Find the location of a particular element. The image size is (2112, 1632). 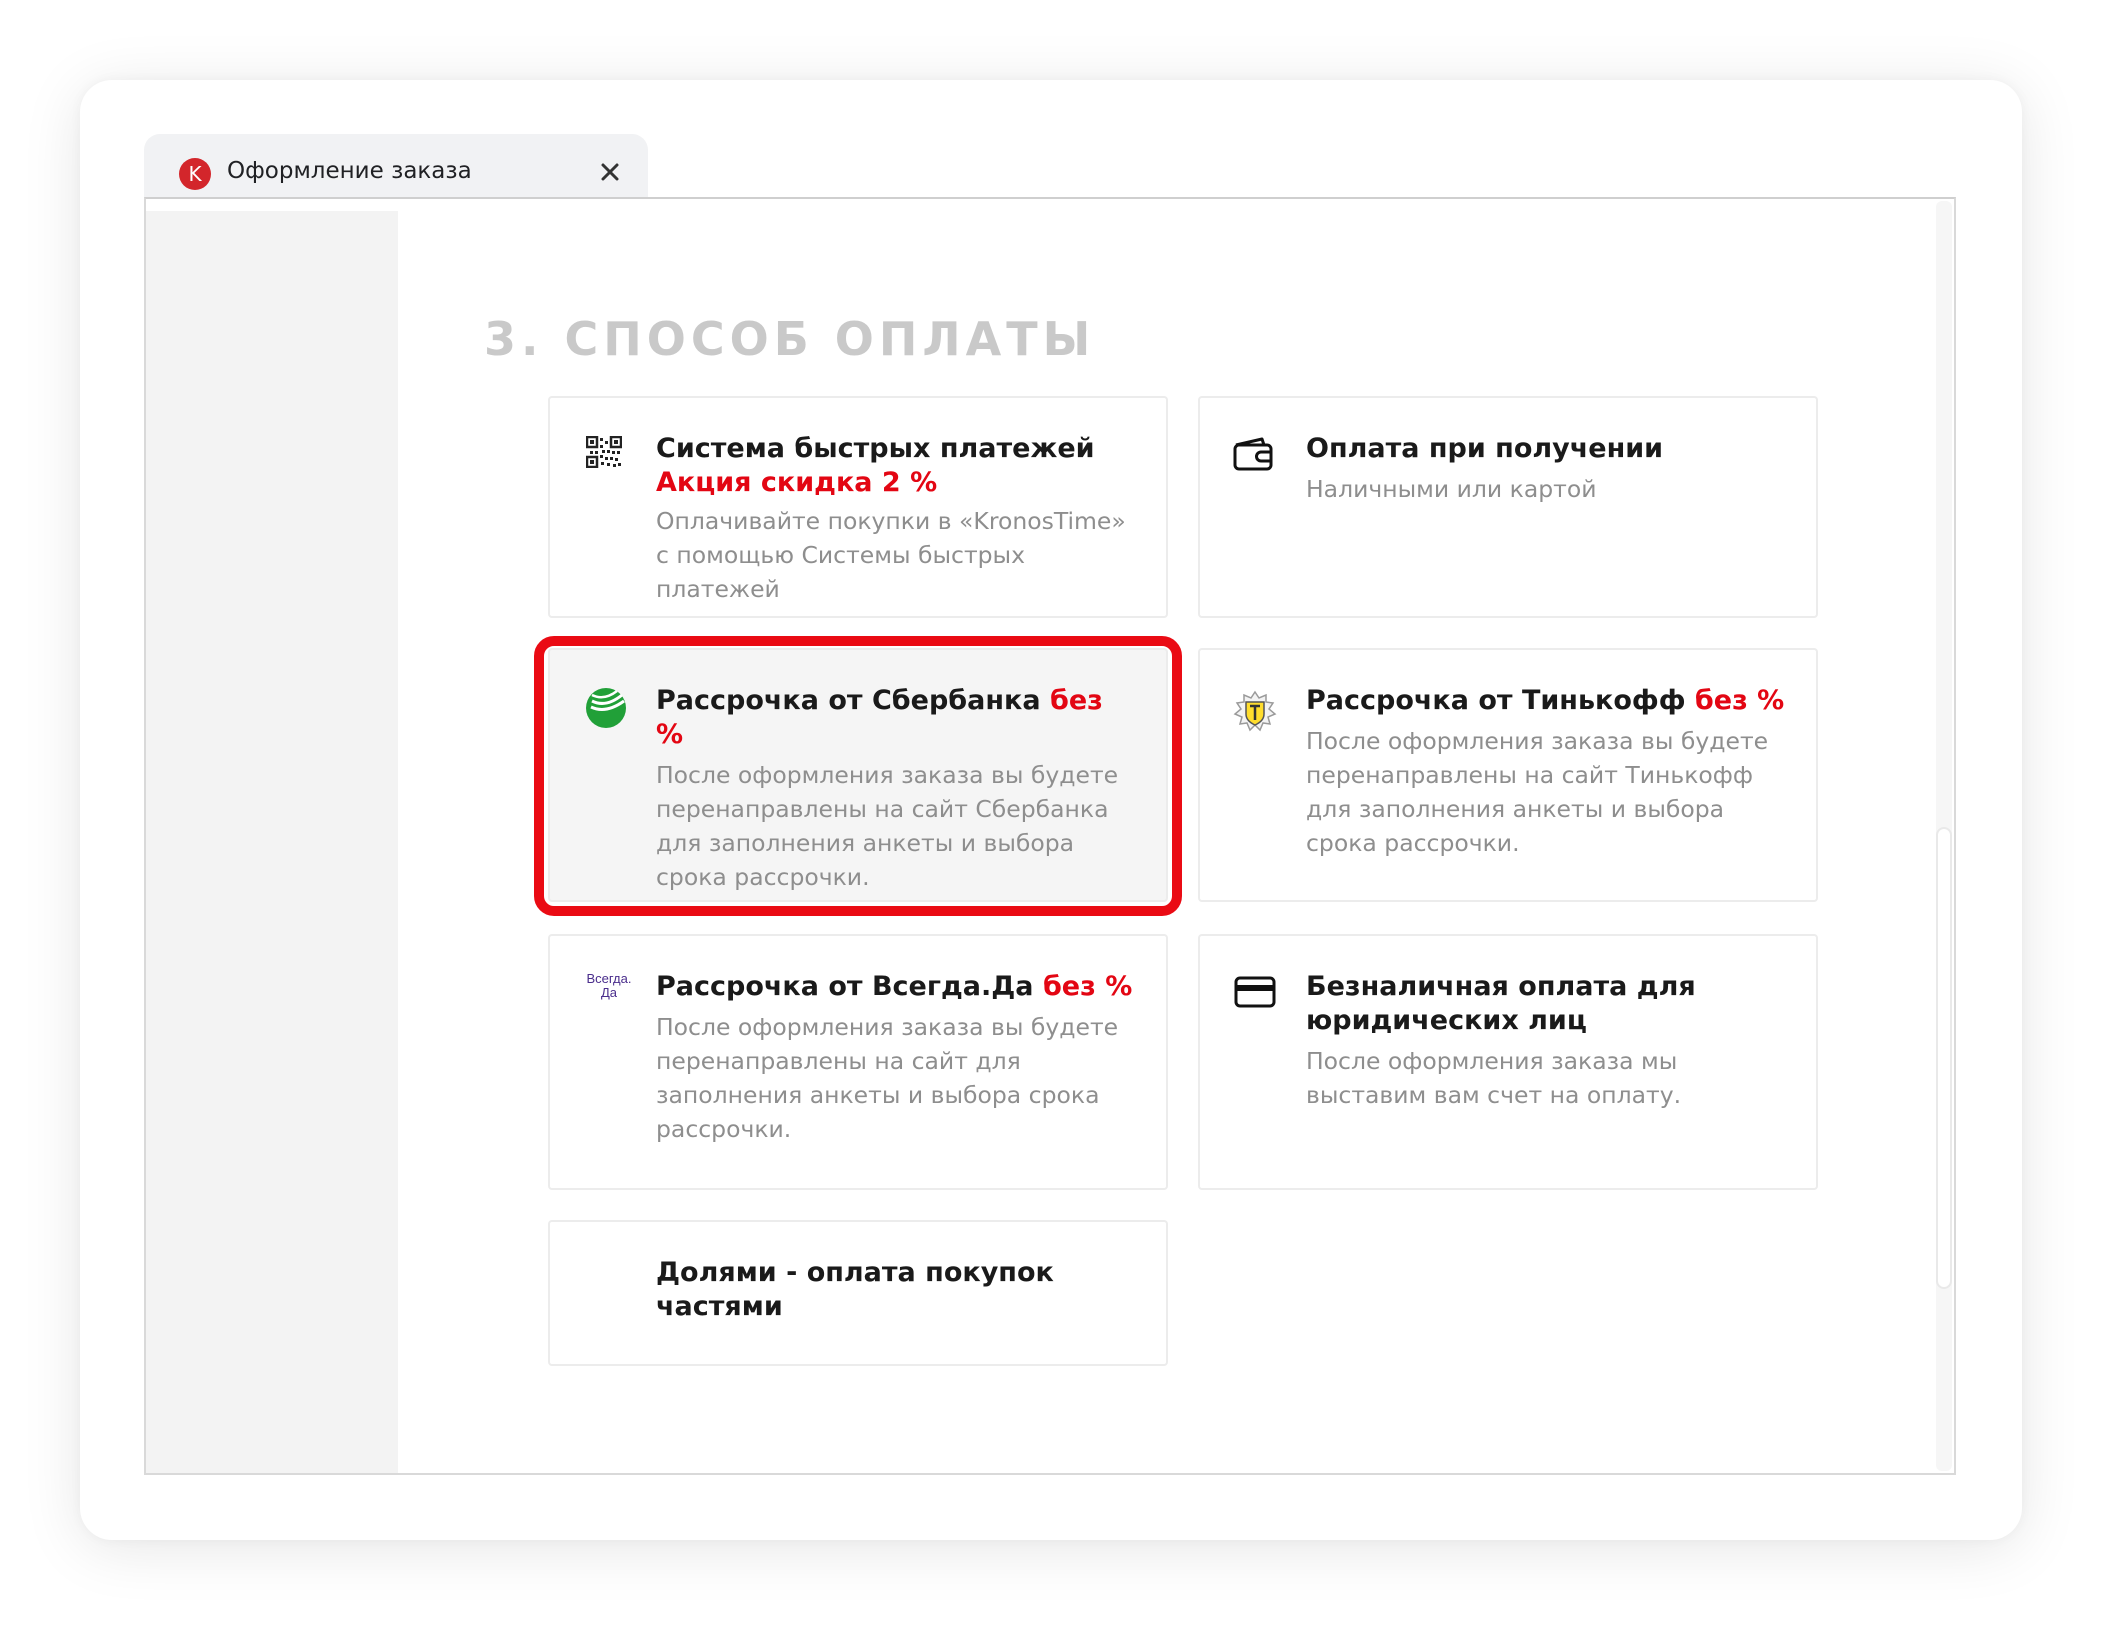

kronostime-favicon-icon: K is located at coordinates (195, 174).